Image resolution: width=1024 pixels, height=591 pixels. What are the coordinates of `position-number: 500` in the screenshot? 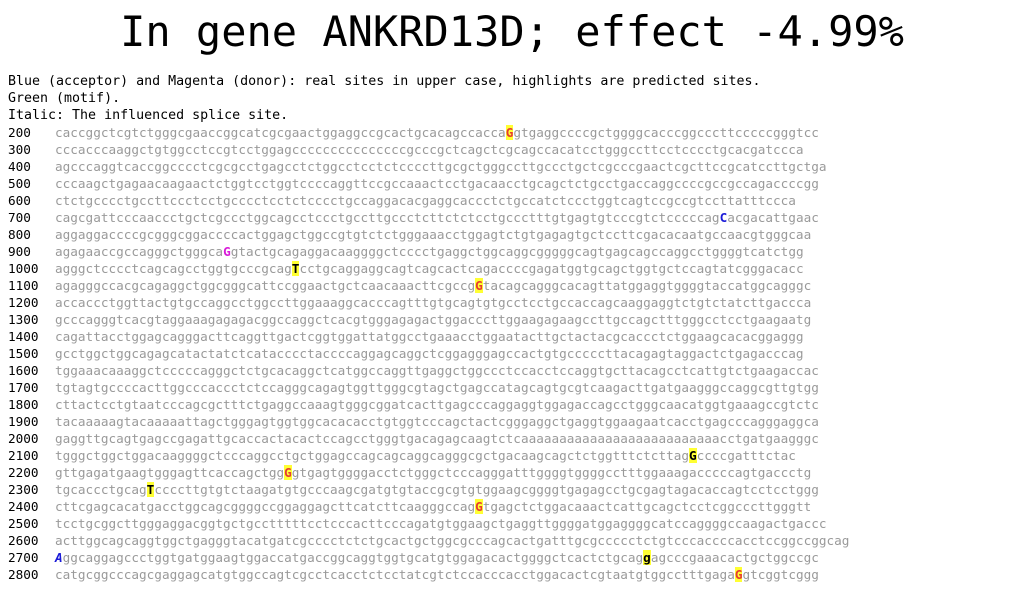 It's located at (19, 183).